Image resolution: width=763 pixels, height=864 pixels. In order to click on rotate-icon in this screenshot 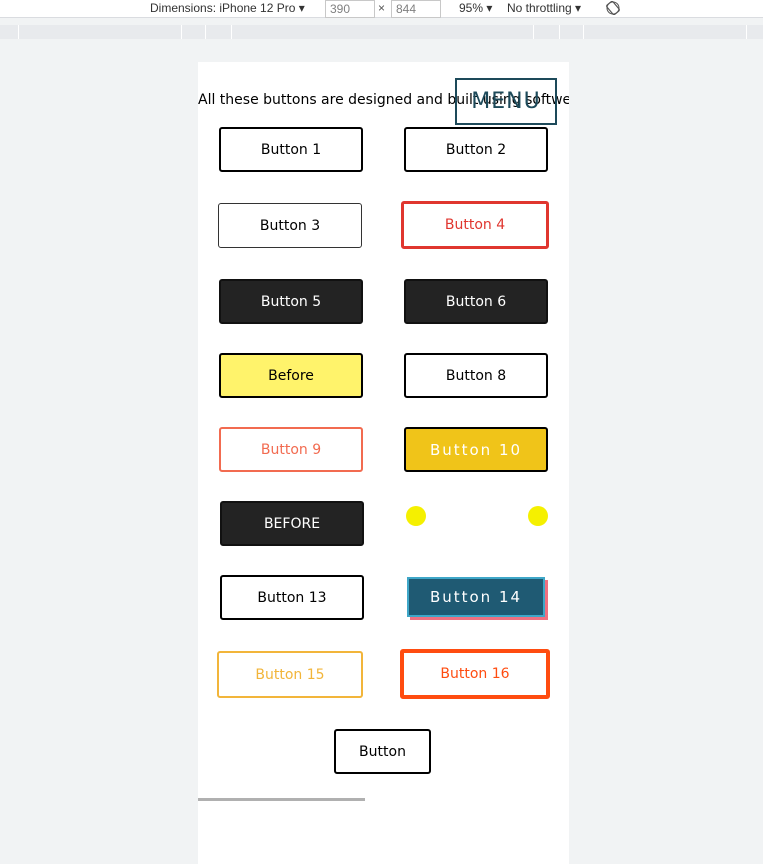, I will do `click(613, 8)`.